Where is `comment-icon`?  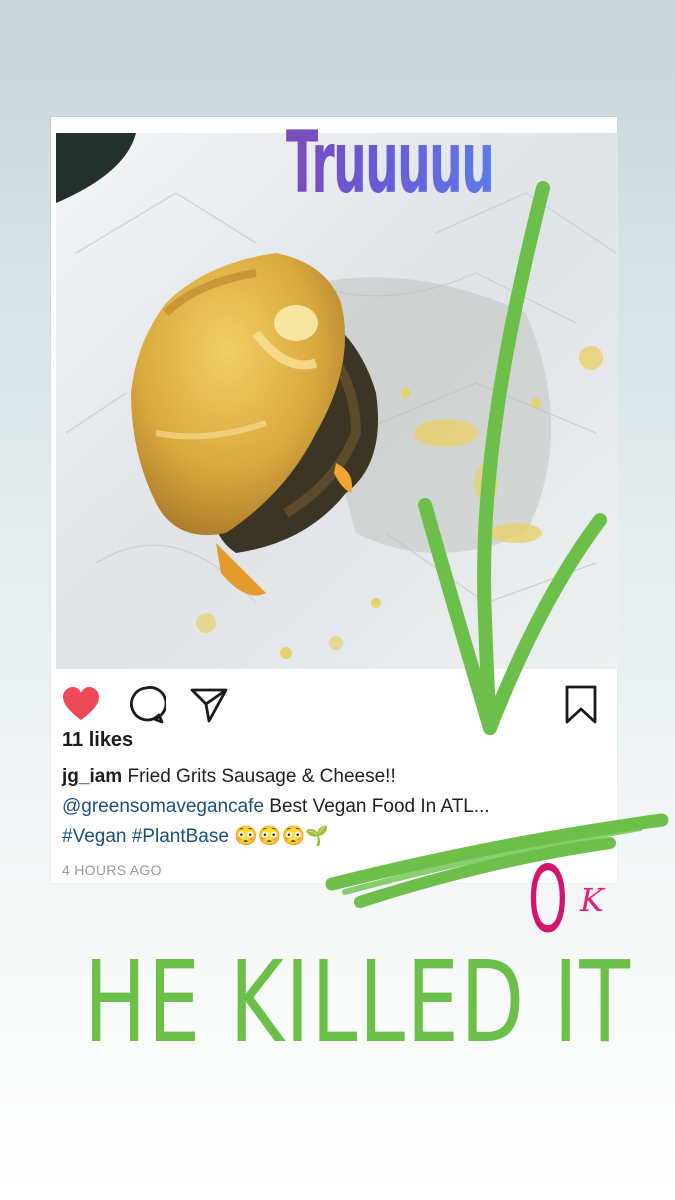
comment-icon is located at coordinates (146, 705).